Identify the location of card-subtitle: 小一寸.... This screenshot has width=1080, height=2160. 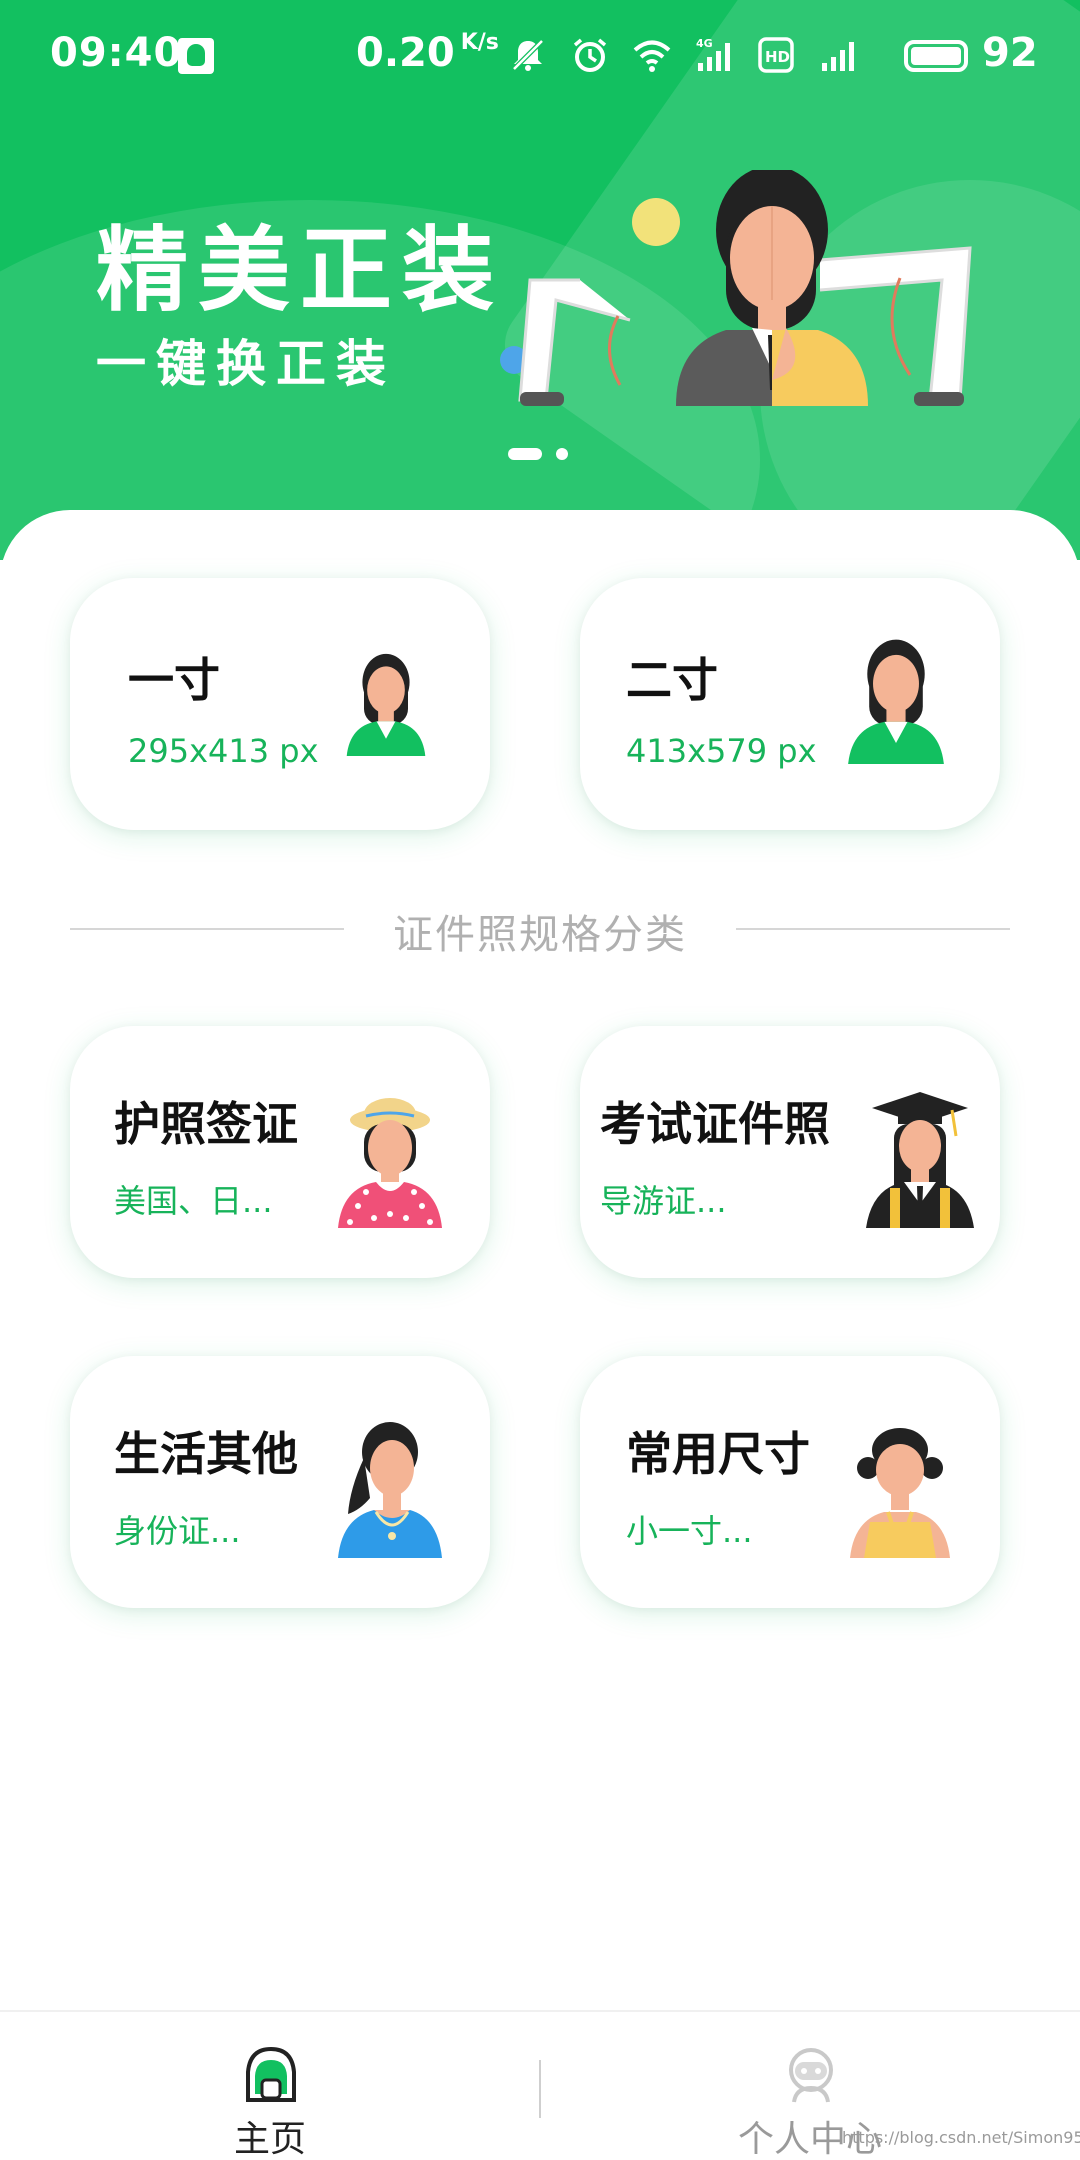
(689, 1531).